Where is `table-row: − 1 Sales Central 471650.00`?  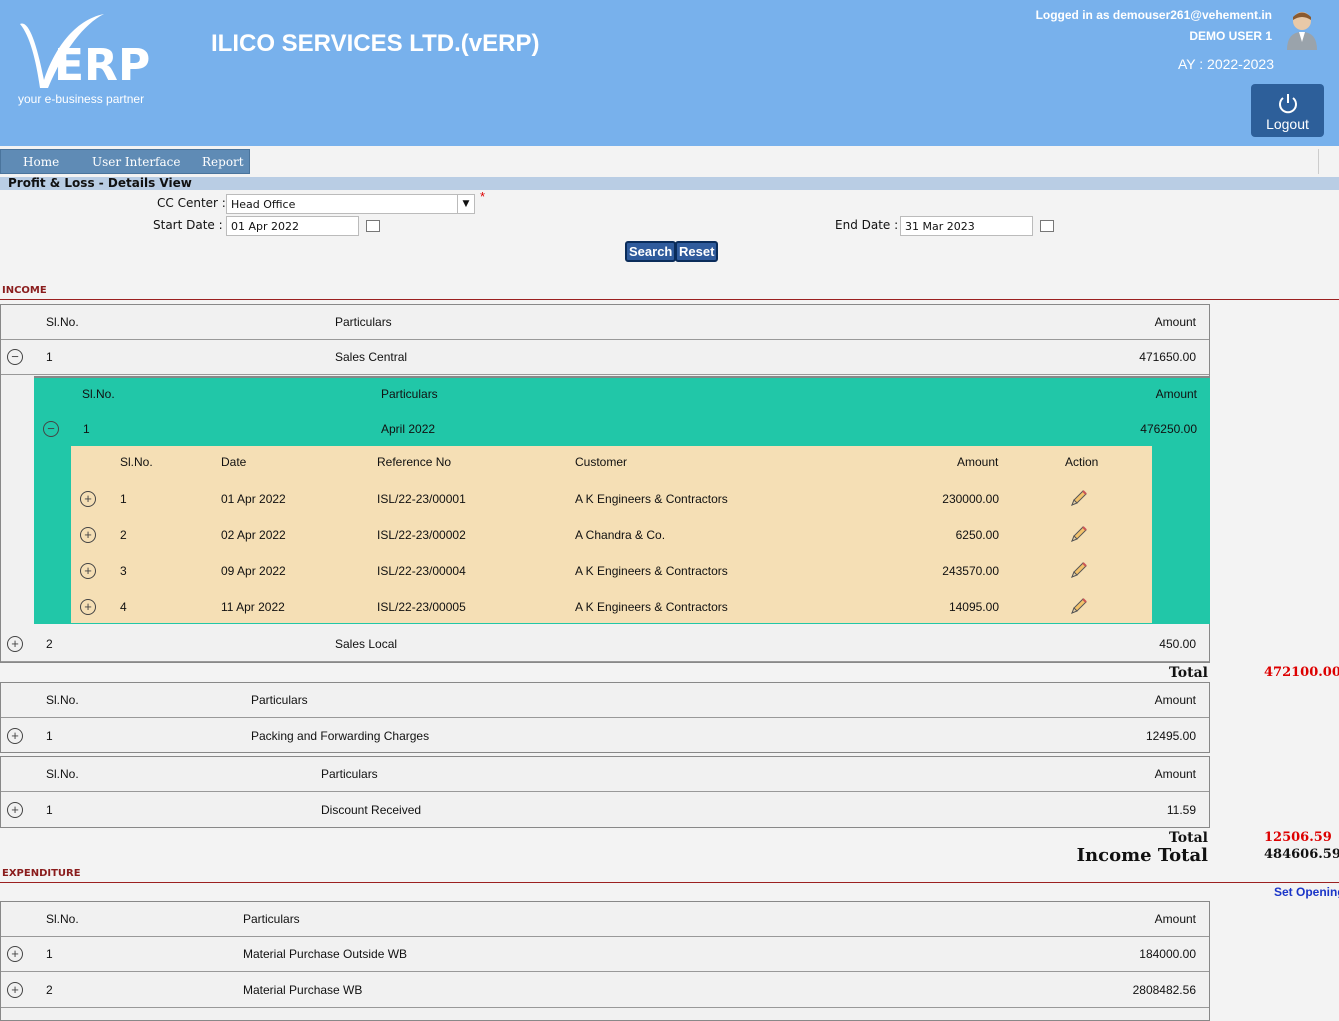 table-row: − 1 Sales Central 471650.00 is located at coordinates (605, 357).